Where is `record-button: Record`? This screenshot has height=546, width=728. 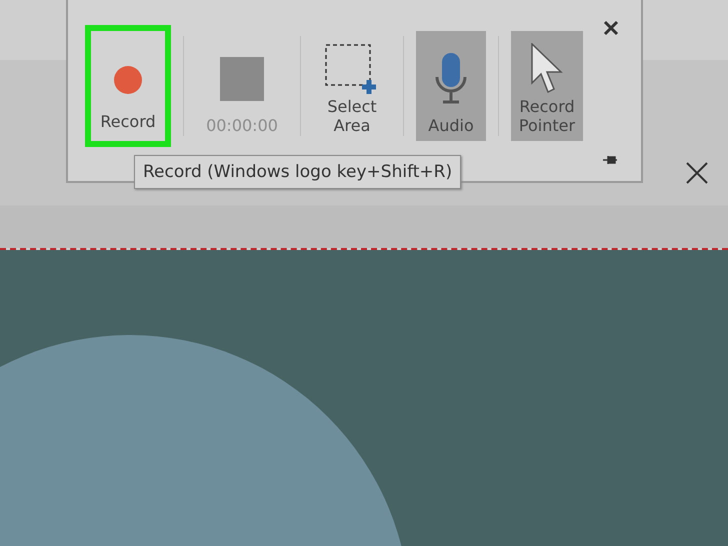
record-button: Record is located at coordinates (128, 86).